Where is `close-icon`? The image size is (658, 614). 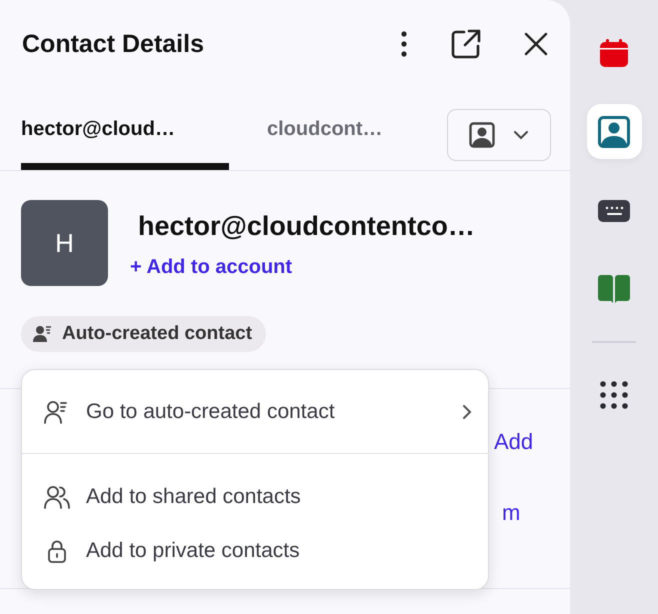
close-icon is located at coordinates (536, 44).